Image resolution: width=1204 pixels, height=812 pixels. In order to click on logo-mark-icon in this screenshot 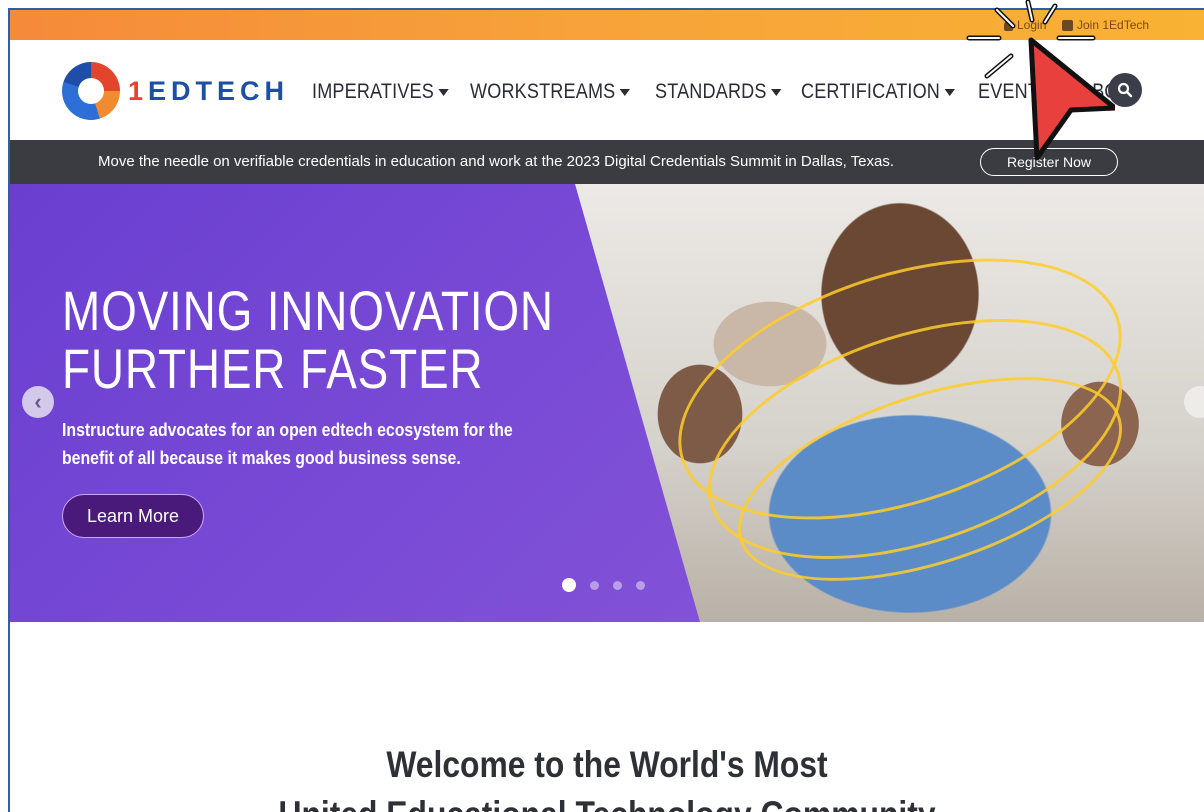, I will do `click(91, 91)`.